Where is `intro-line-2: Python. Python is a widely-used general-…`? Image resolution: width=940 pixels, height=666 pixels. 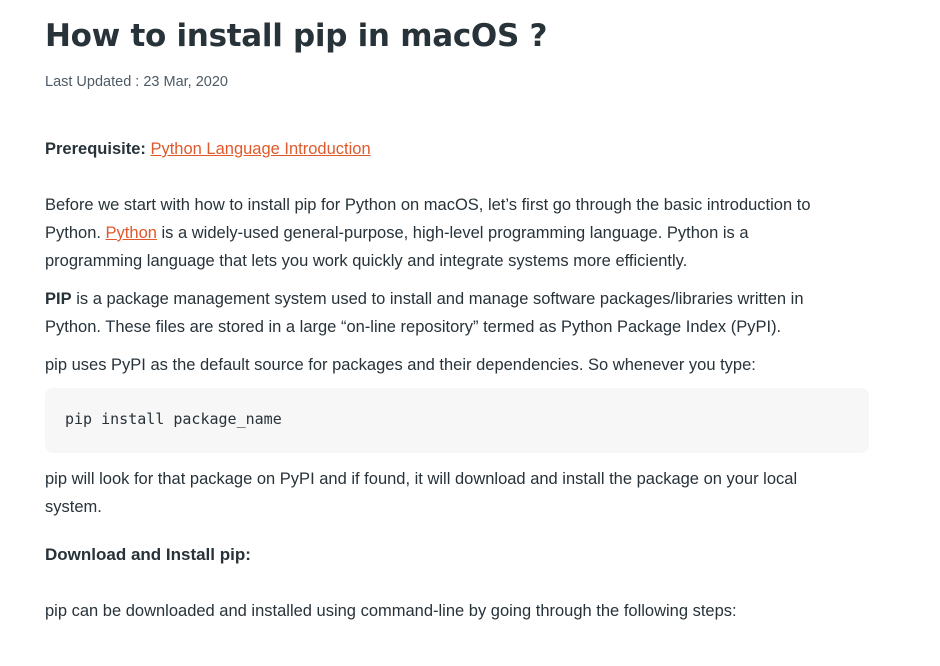
intro-line-2: Python. Python is a widely-used general-… is located at coordinates (460, 233).